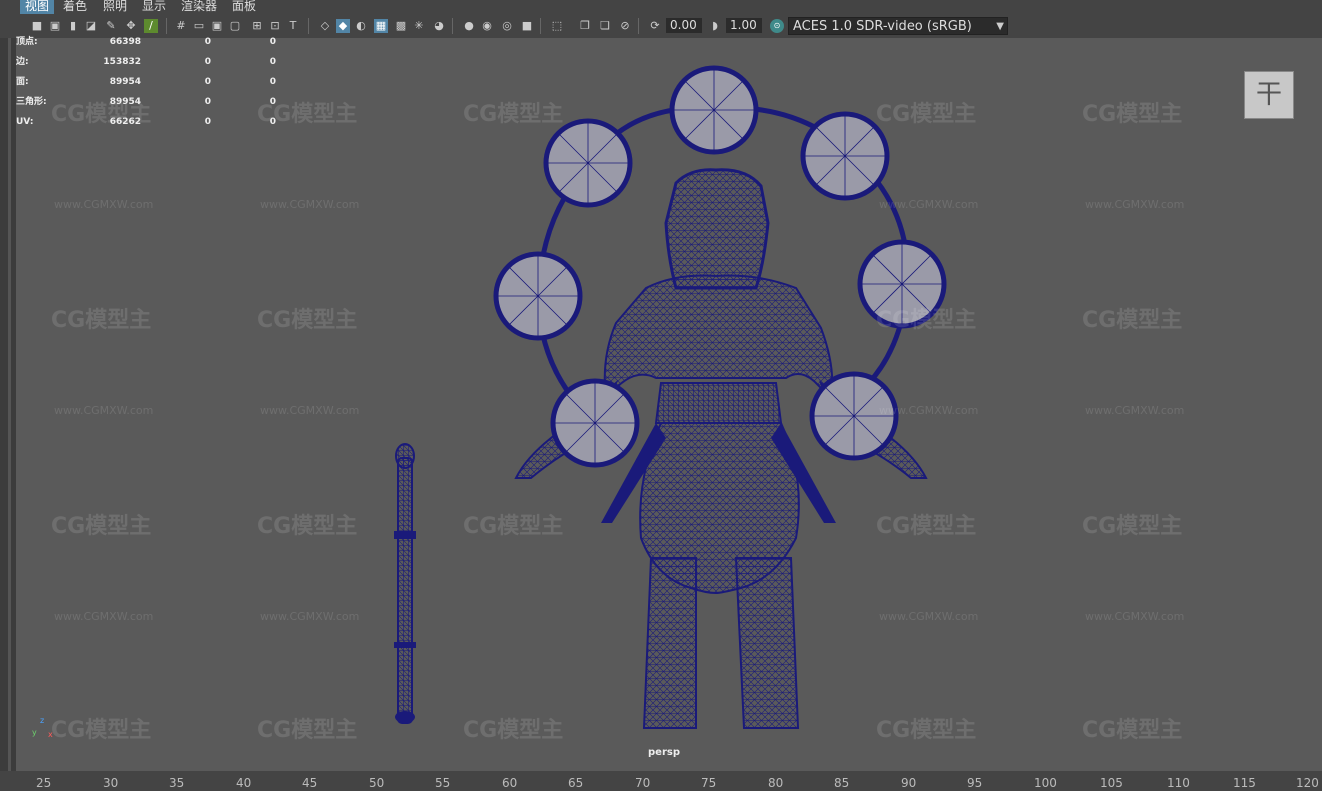 The height and width of the screenshot is (791, 1322). I want to click on image-plane-icon: ◪, so click(91, 26).